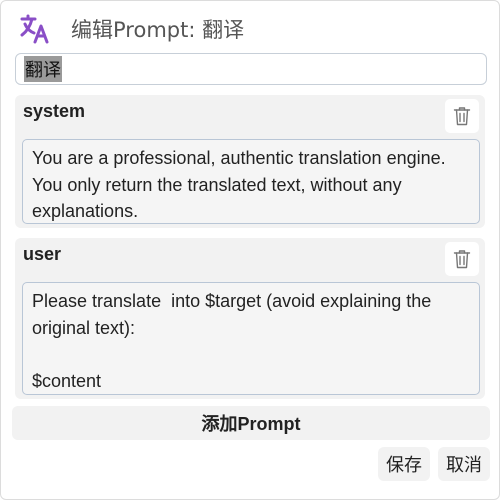 The height and width of the screenshot is (500, 500). What do you see at coordinates (43, 69) in the screenshot?
I see `prompt-name-value: 翻译` at bounding box center [43, 69].